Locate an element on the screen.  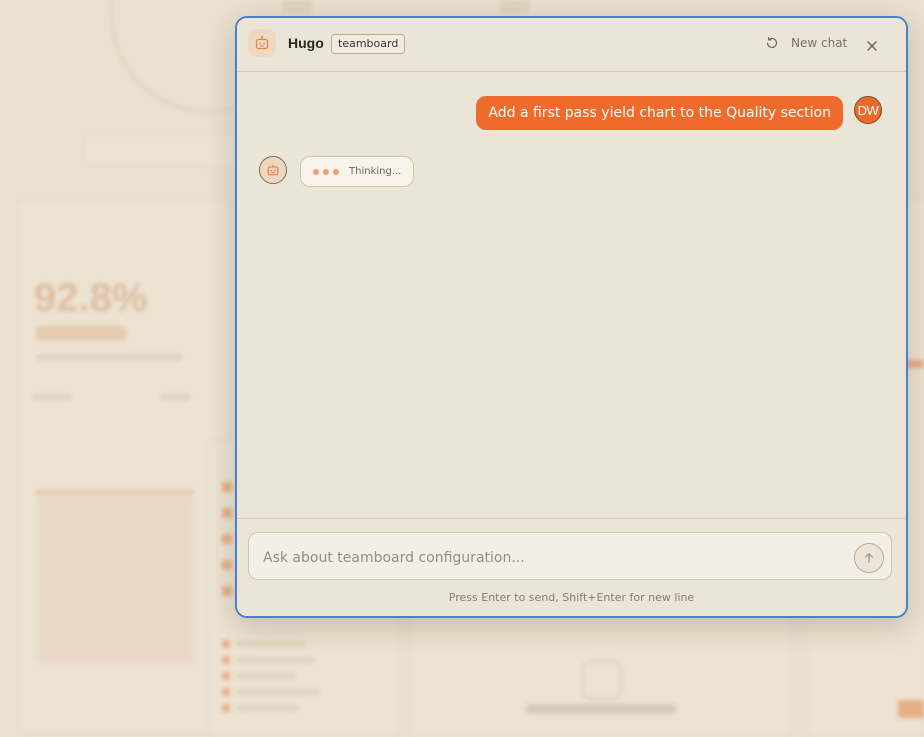
arrow-up-icon is located at coordinates (869, 558).